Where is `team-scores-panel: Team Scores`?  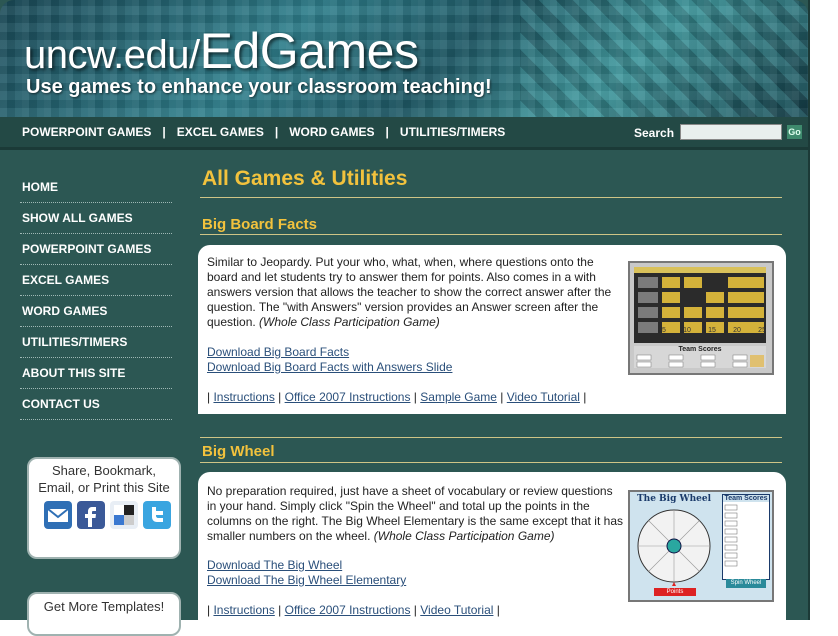 team-scores-panel: Team Scores is located at coordinates (700, 357).